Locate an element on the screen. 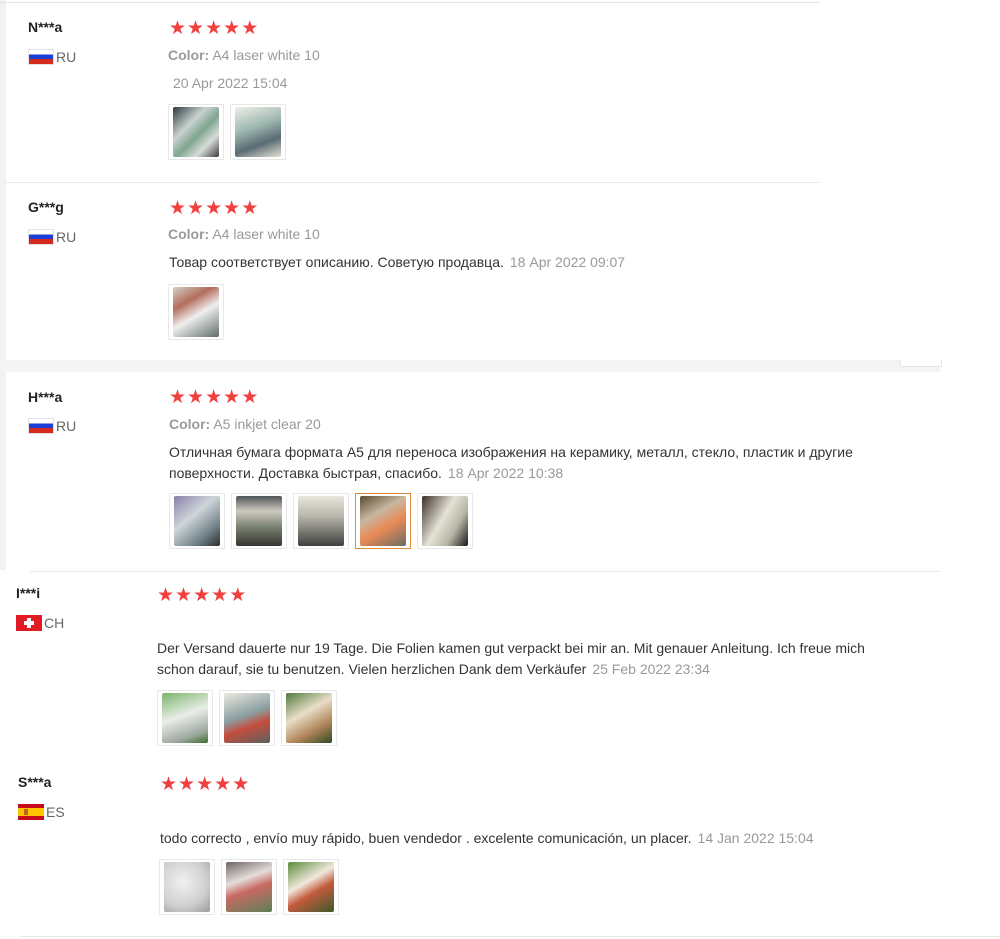 The height and width of the screenshot is (939, 1000). reviewer-name: S***a is located at coordinates (35, 782).